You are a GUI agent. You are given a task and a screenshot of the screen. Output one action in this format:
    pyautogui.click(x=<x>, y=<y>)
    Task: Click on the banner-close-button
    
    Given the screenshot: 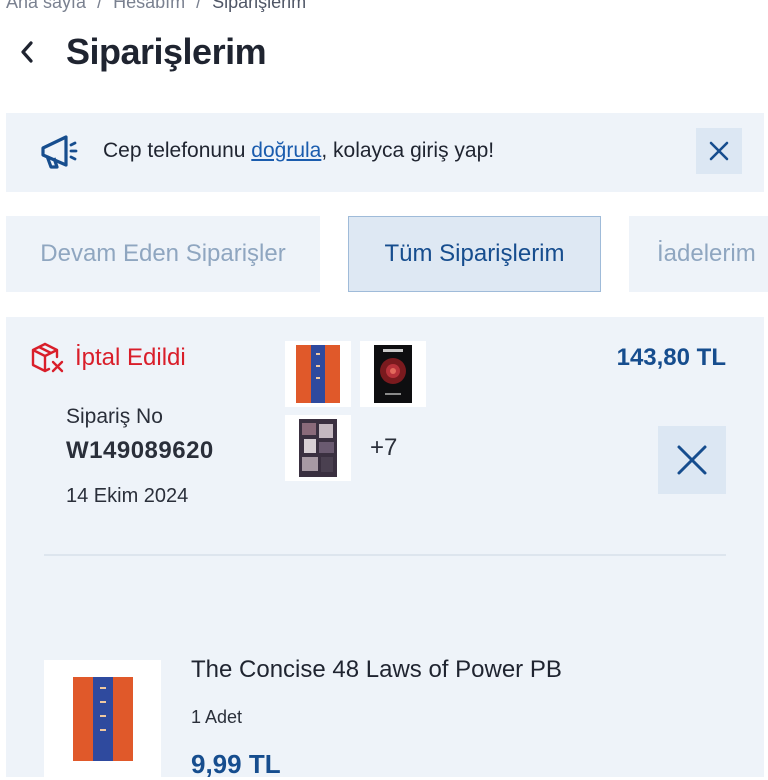 What is the action you would take?
    pyautogui.click(x=719, y=151)
    